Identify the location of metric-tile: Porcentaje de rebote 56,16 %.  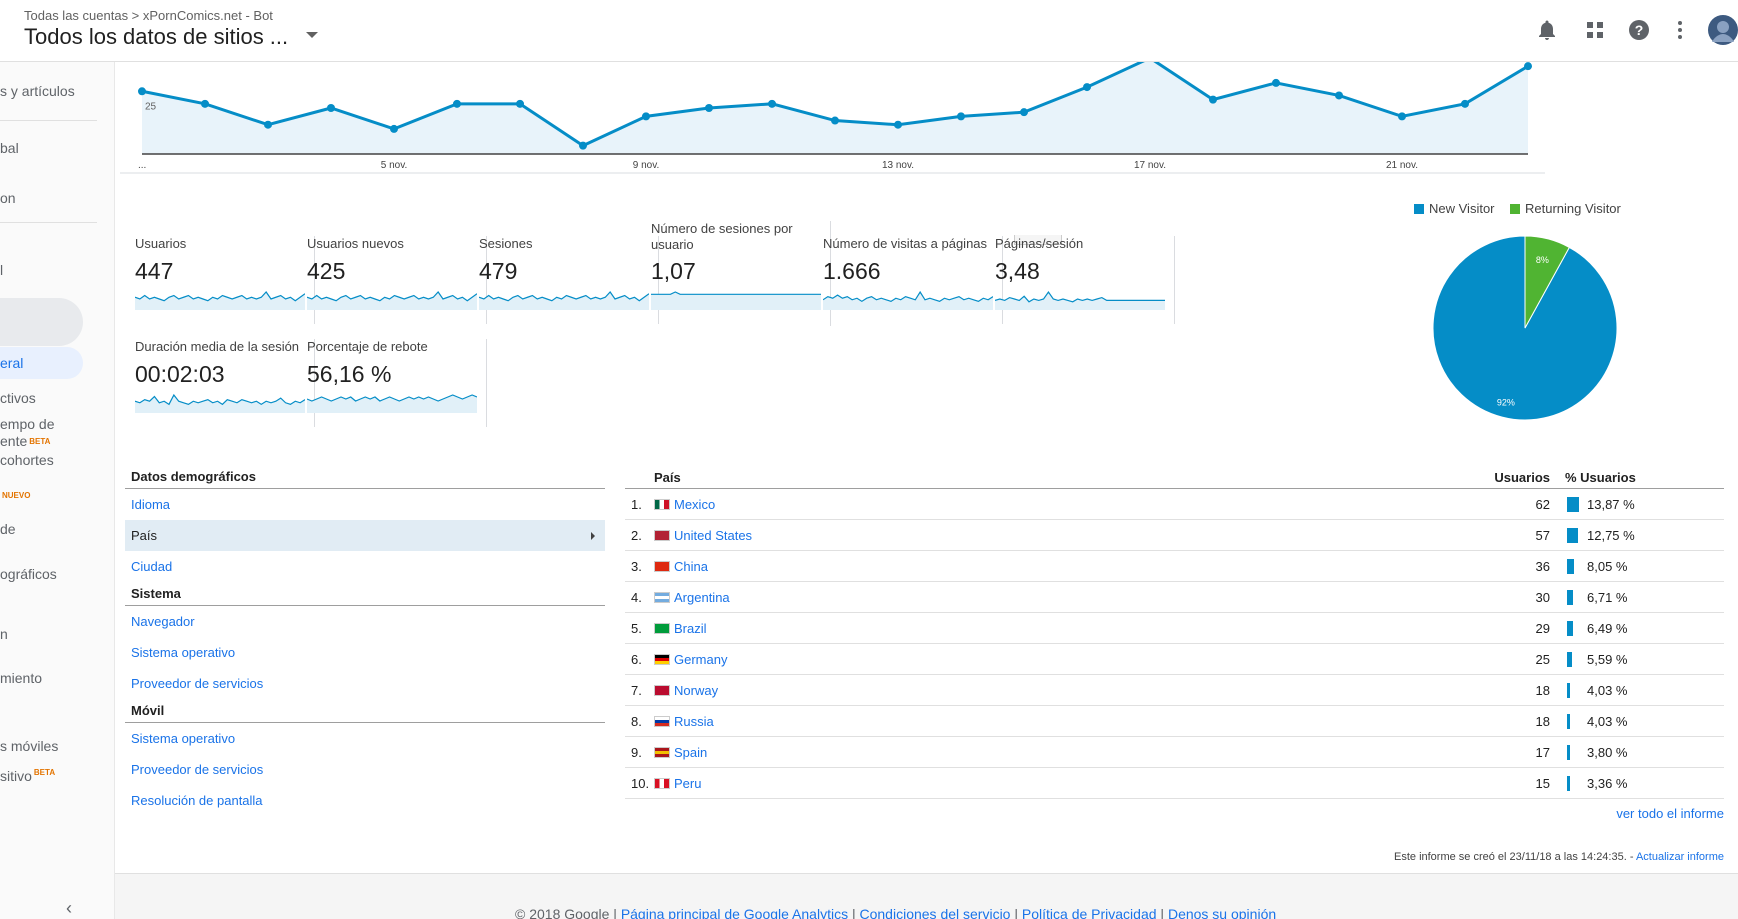
(392, 383).